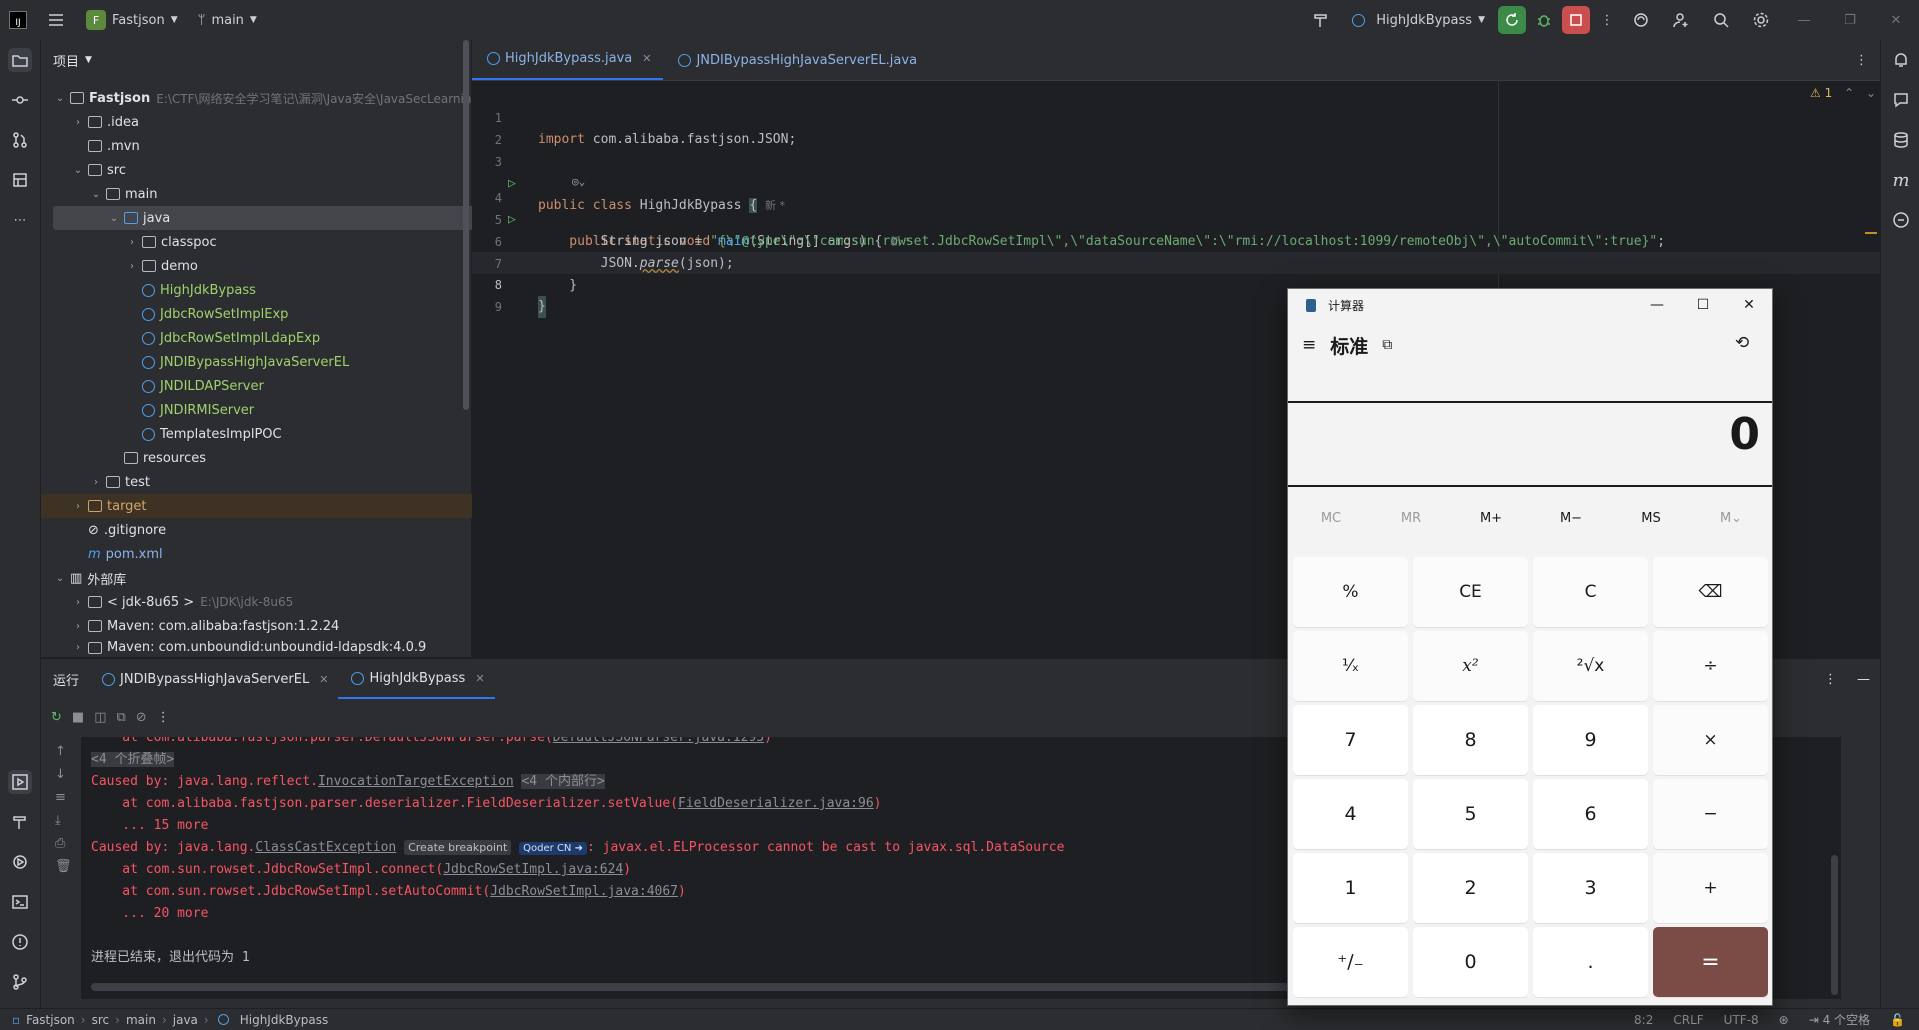  Describe the element at coordinates (1681, 20) in the screenshot. I see `add-user-icon` at that location.